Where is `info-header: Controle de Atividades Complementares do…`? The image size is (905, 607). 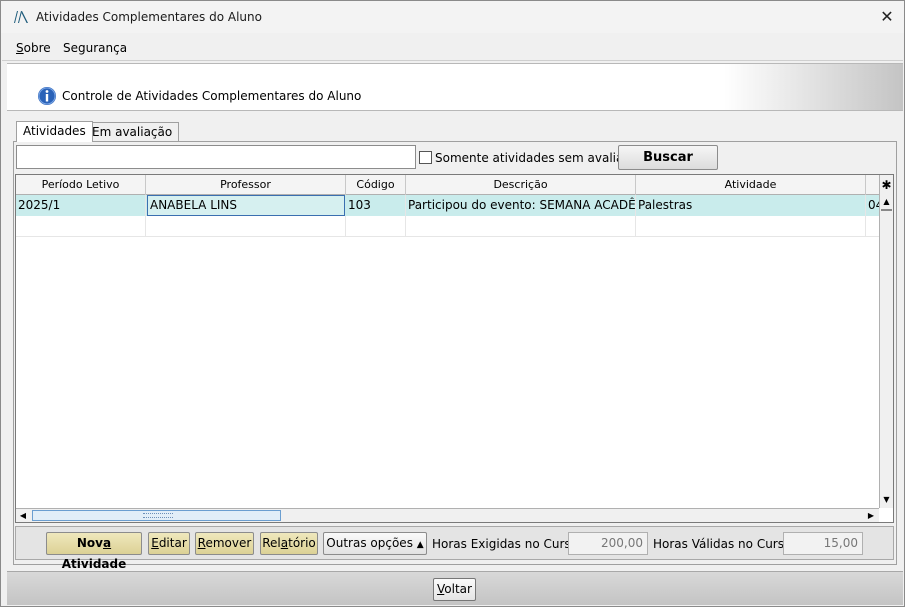
info-header: Controle de Atividades Complementares do… is located at coordinates (455, 87).